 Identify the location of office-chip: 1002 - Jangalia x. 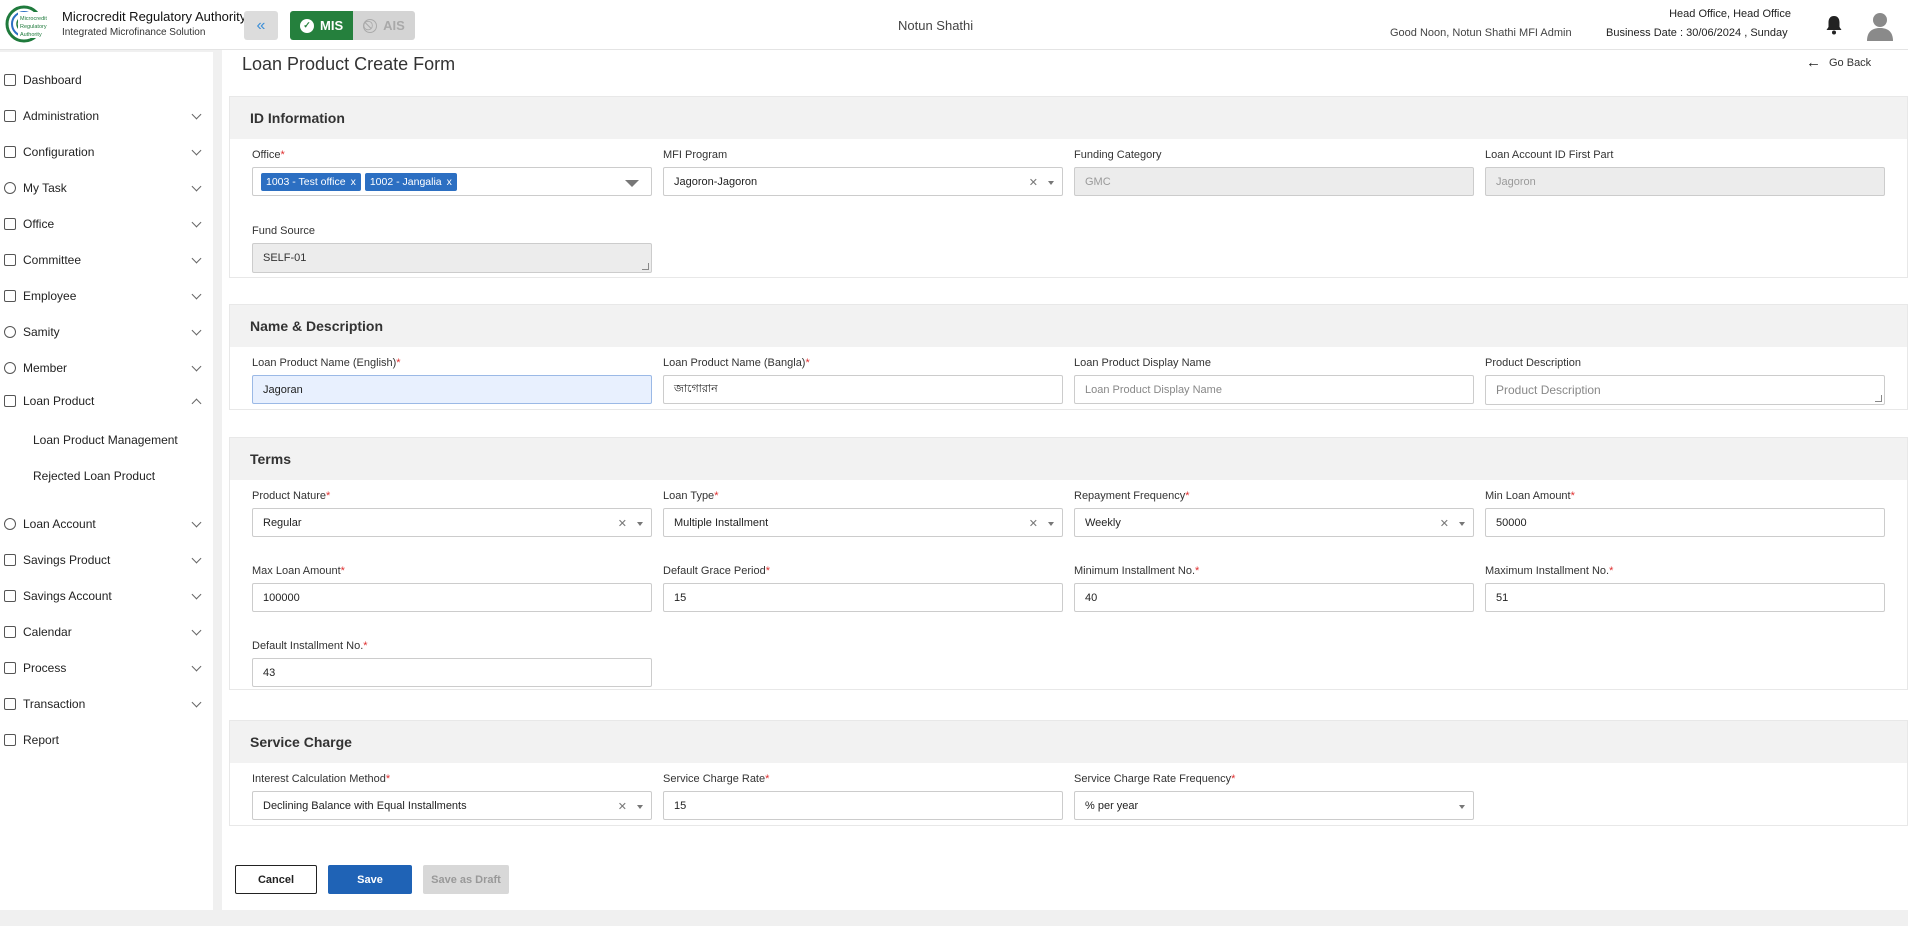
(410, 181).